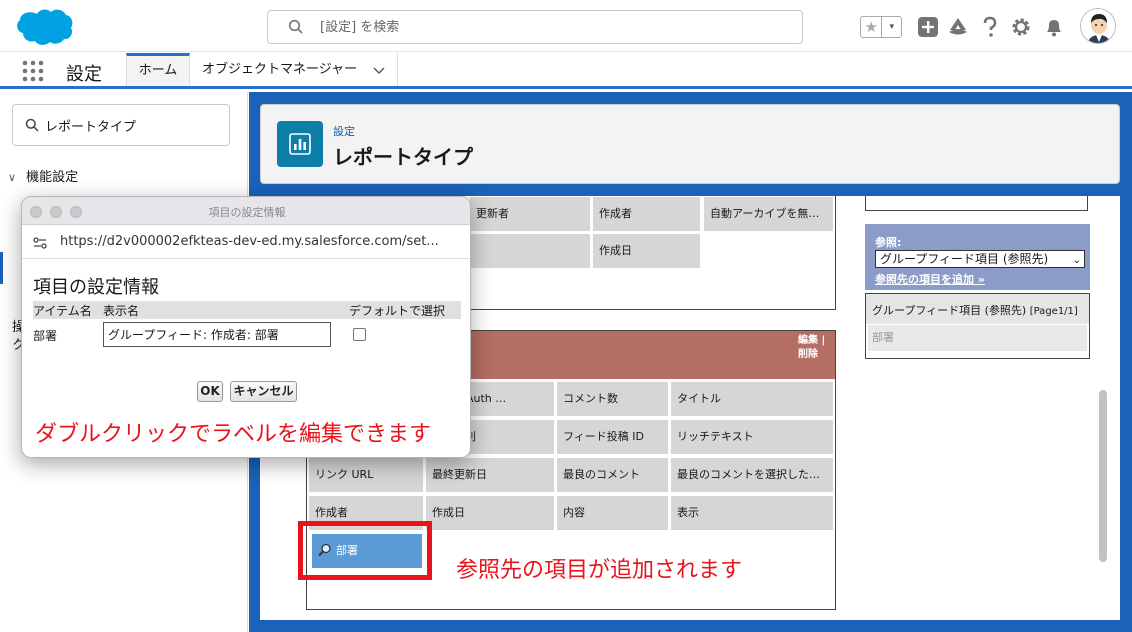  Describe the element at coordinates (930, 279) in the screenshot. I see `add-lookup-fields-link: 参照先の項目を追加 »` at that location.